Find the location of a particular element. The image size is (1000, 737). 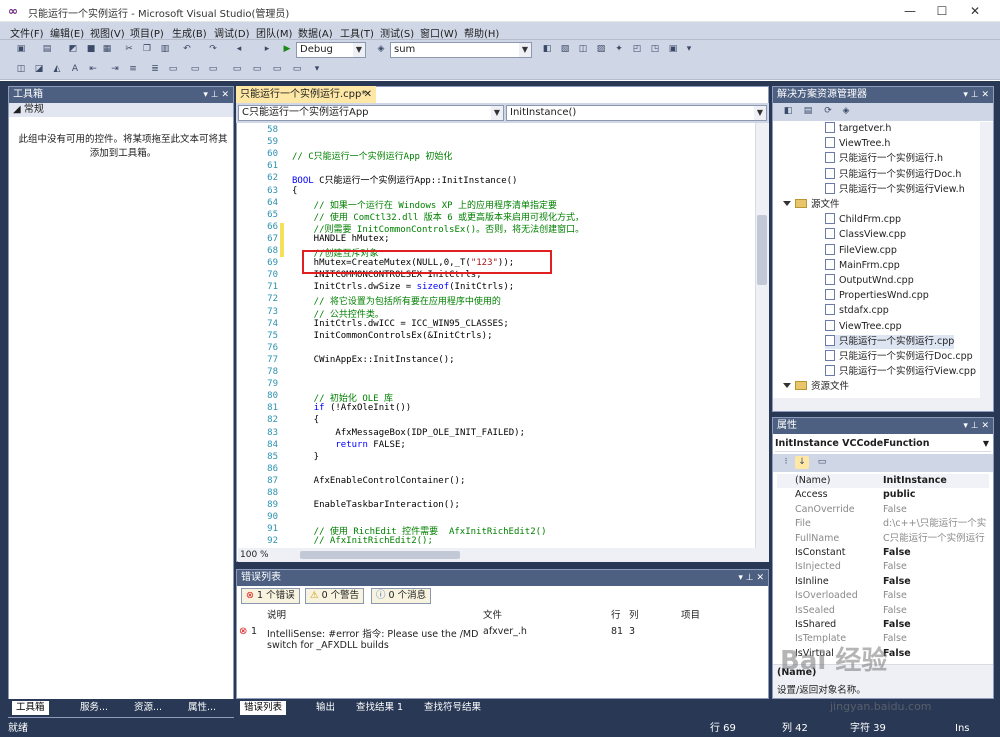

warnings-filter-button: ⚠ 0 个警告 is located at coordinates (335, 596).